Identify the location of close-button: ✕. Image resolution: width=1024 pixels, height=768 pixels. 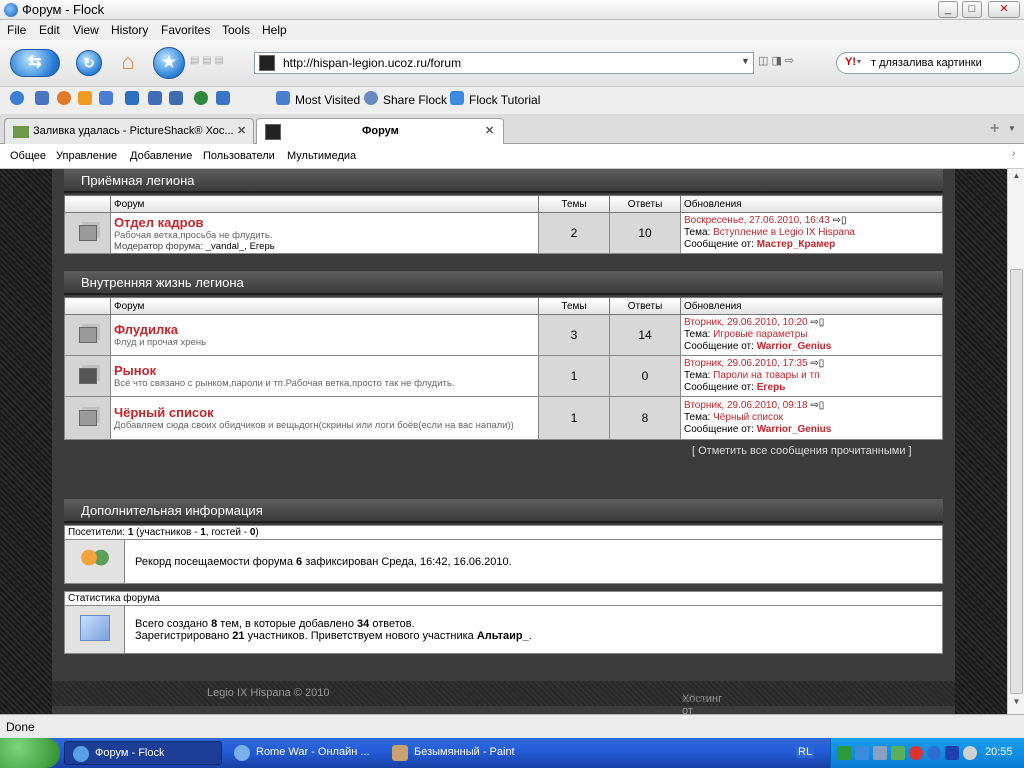
(1004, 9).